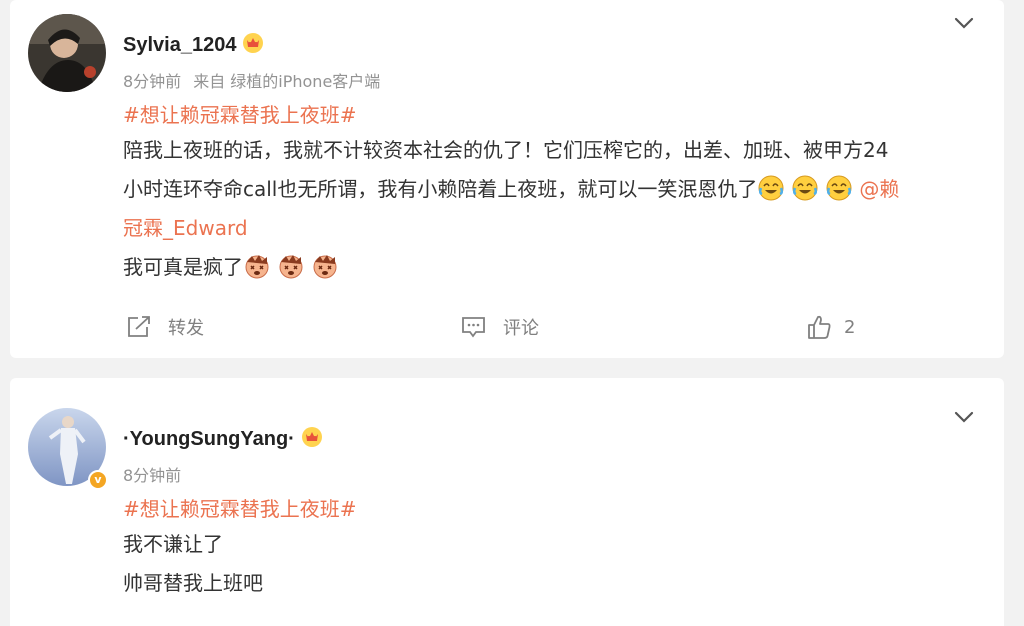 This screenshot has width=1024, height=626. Describe the element at coordinates (521, 327) in the screenshot. I see `comment-label: 评论` at that location.